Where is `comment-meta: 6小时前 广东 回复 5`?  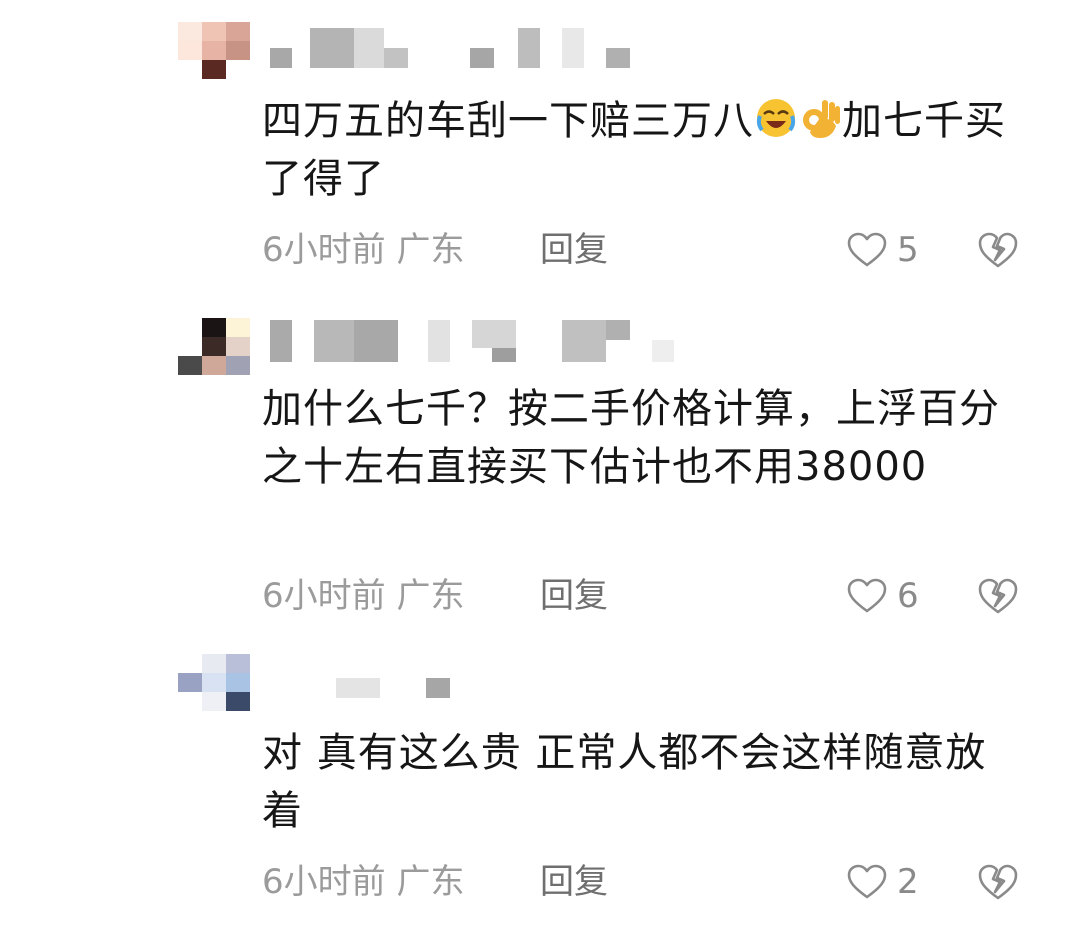
comment-meta: 6小时前 广东 回复 5 is located at coordinates (652, 250).